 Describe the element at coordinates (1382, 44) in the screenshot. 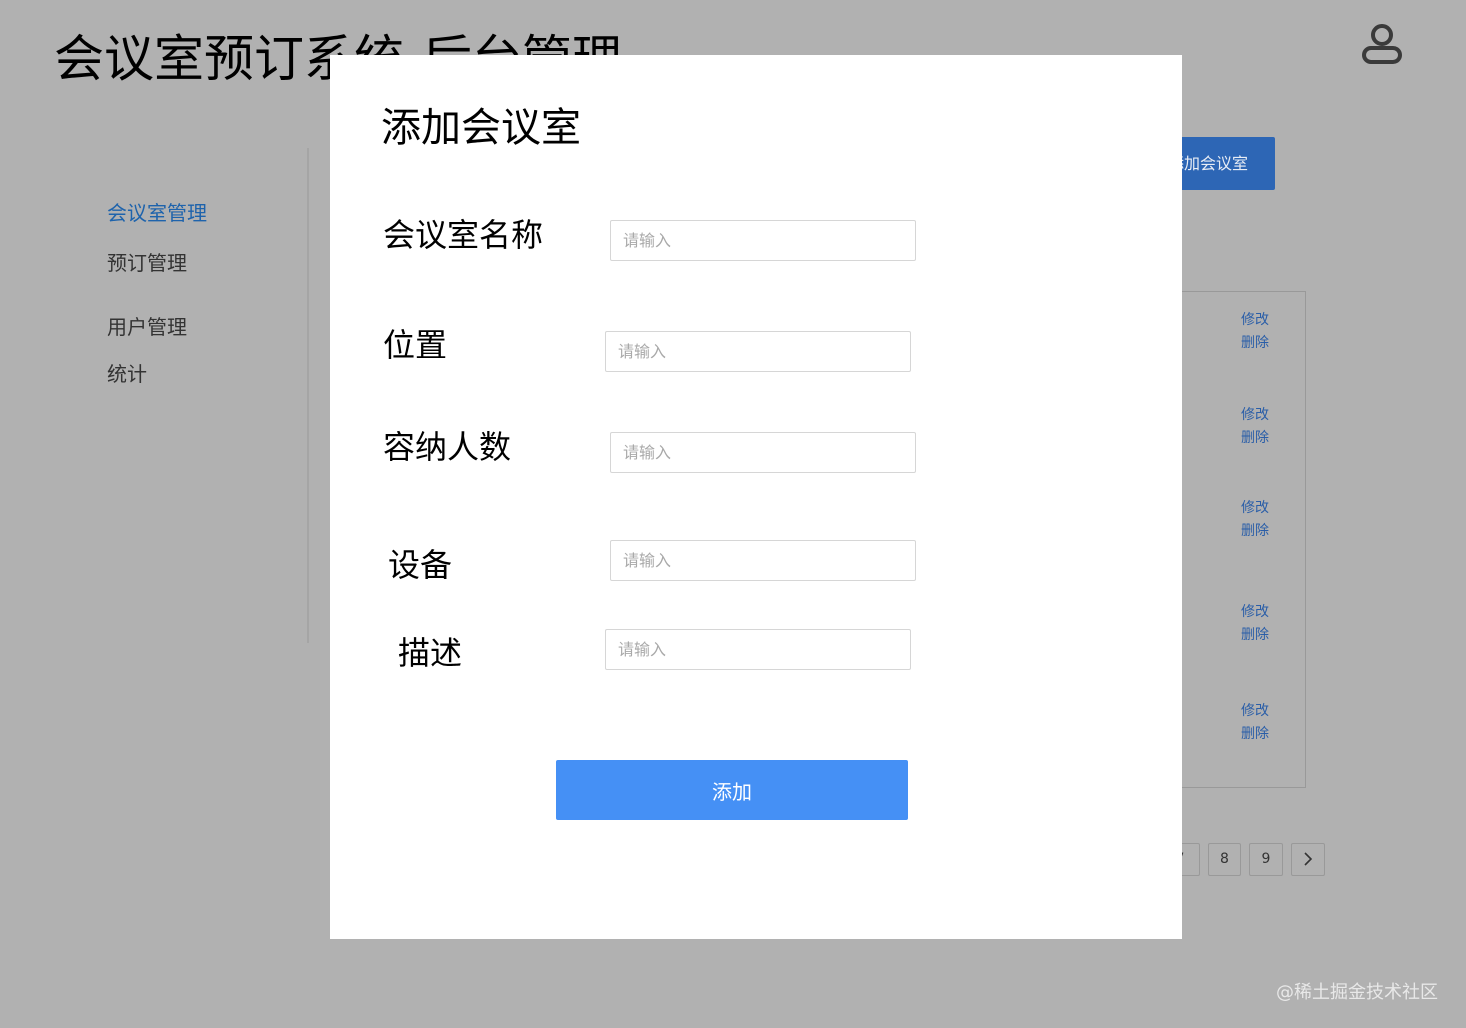

I see `user-icon` at that location.